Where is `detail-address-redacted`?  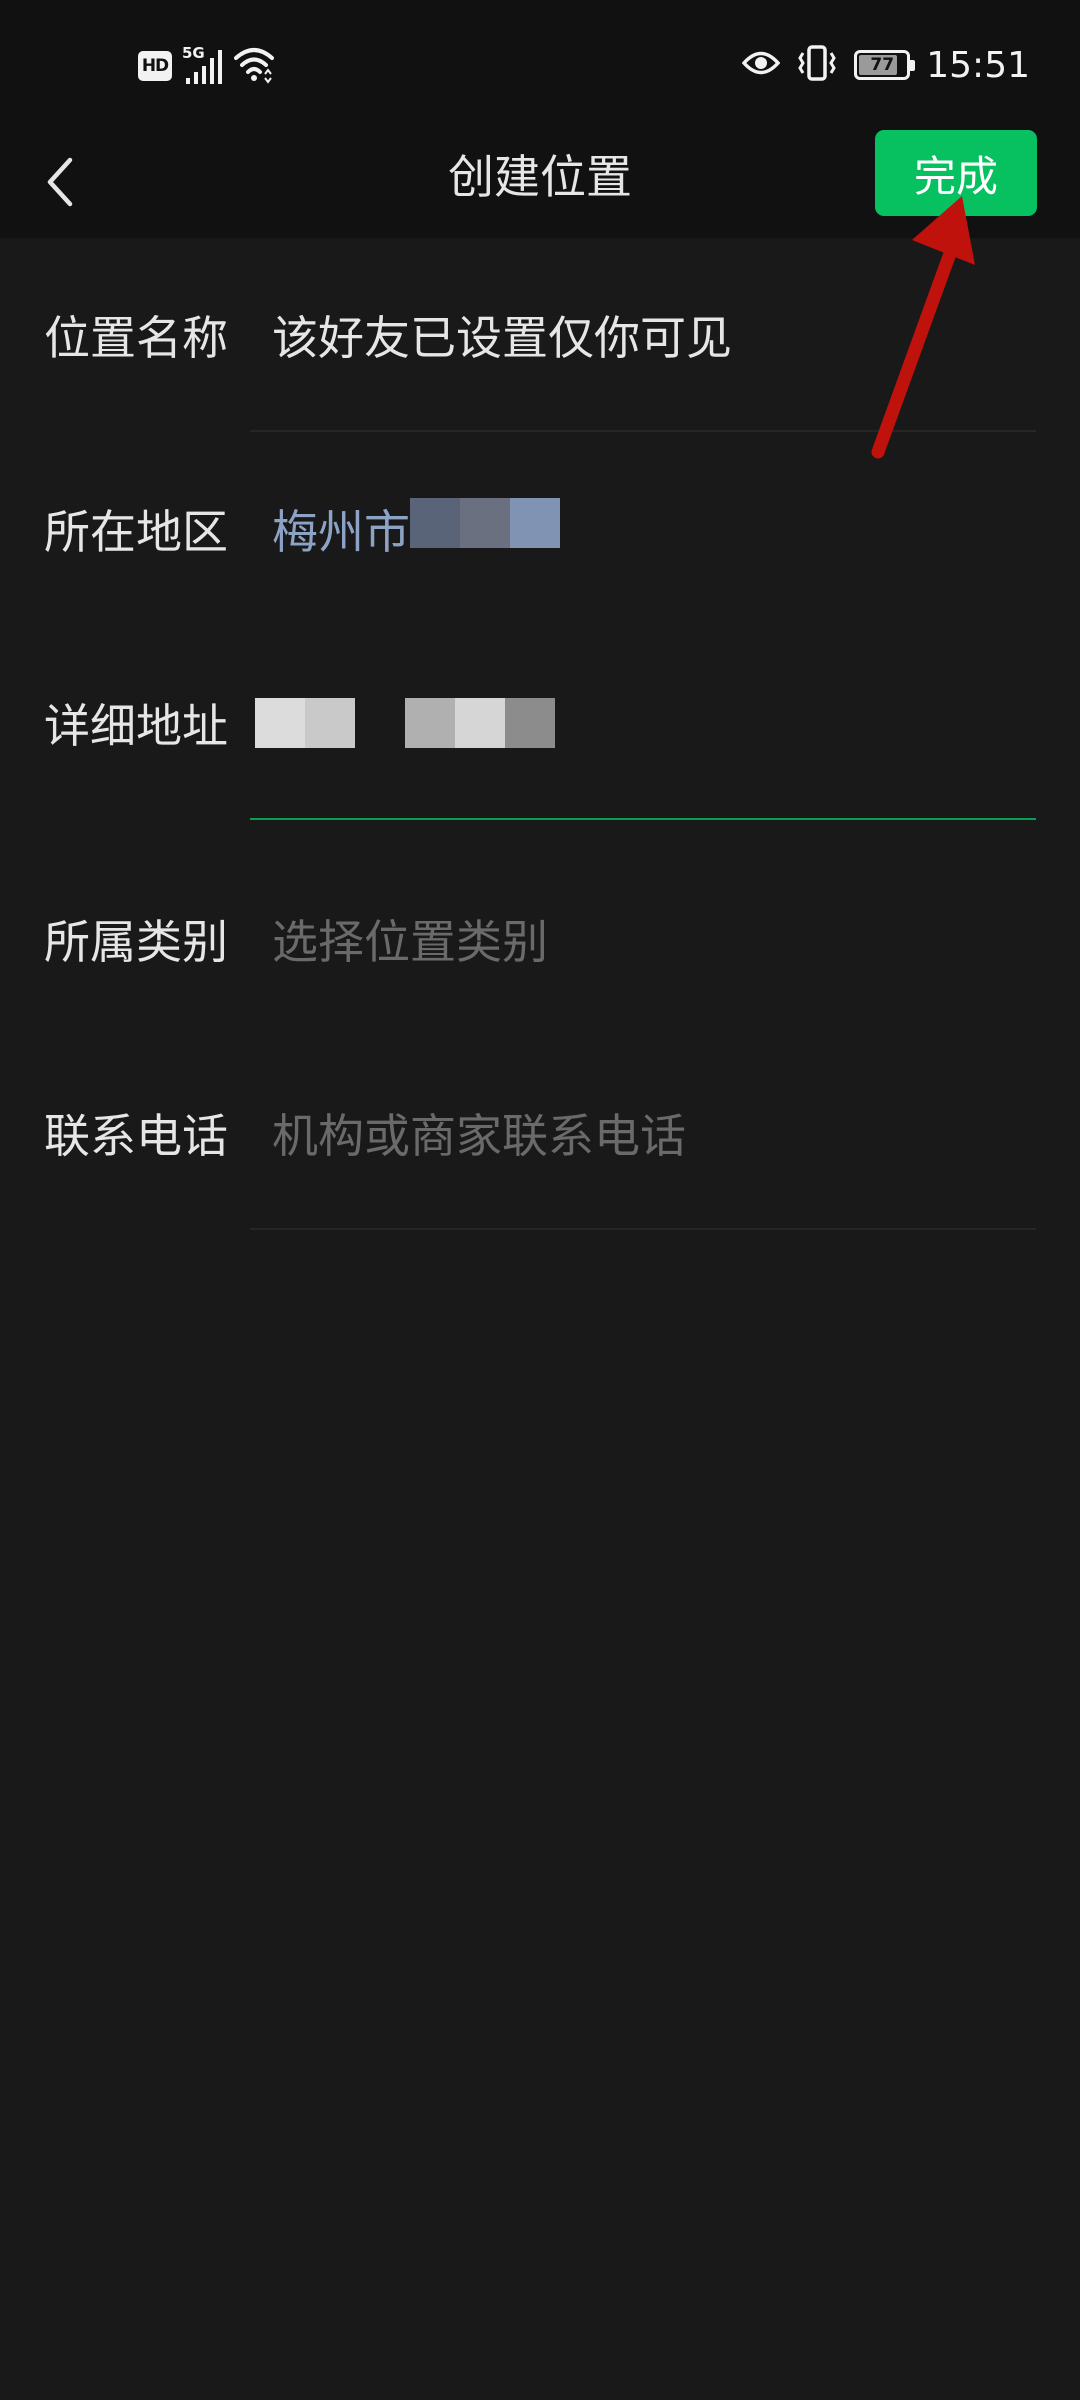 detail-address-redacted is located at coordinates (405, 723).